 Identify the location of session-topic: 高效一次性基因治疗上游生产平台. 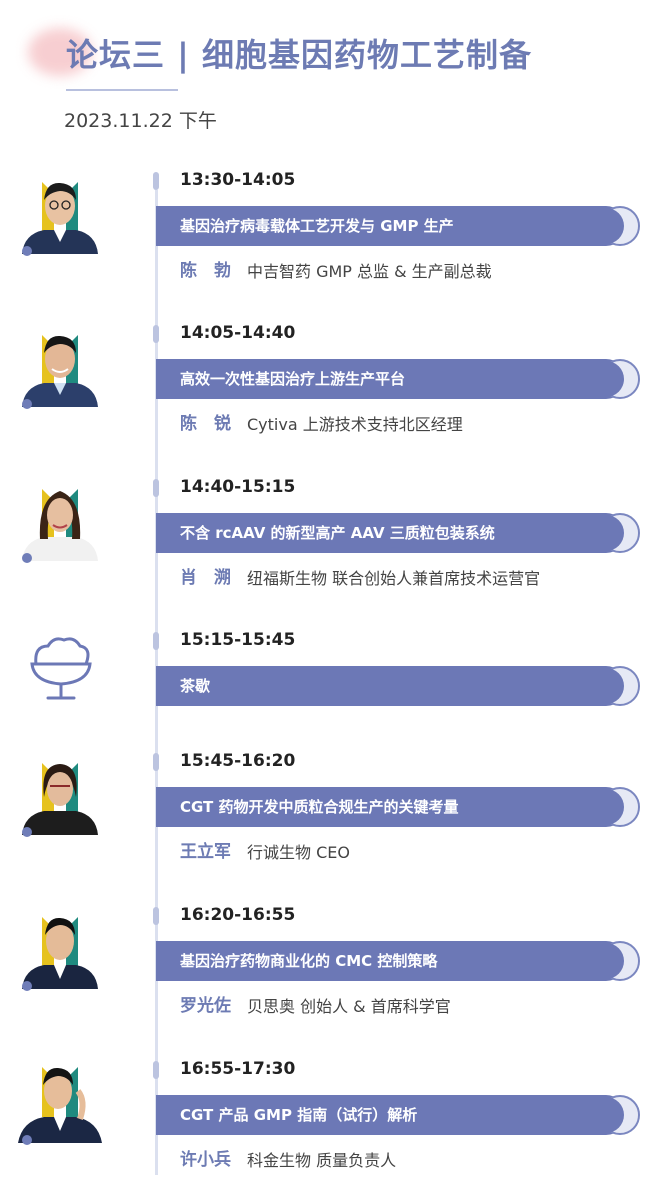
(293, 379).